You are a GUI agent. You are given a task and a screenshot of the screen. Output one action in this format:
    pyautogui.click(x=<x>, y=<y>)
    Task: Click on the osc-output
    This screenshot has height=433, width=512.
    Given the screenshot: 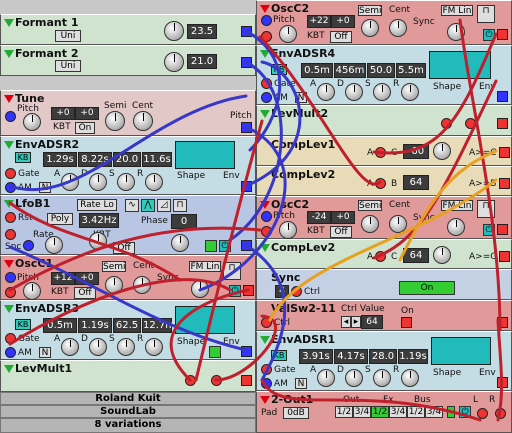 What is the action you would take?
    pyautogui.click(x=502, y=229)
    